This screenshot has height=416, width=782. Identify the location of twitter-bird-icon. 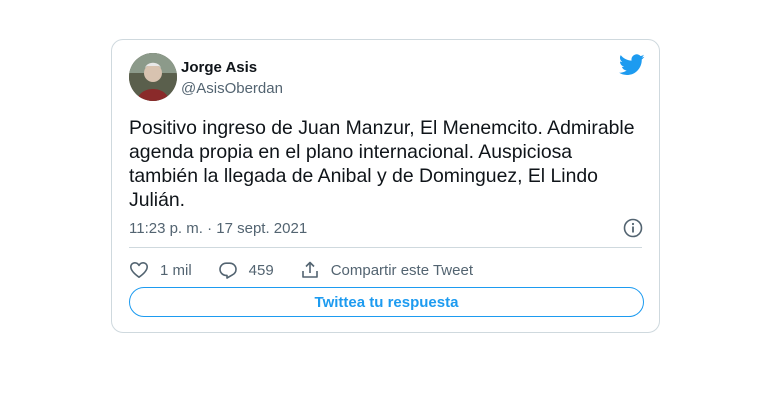
(632, 65).